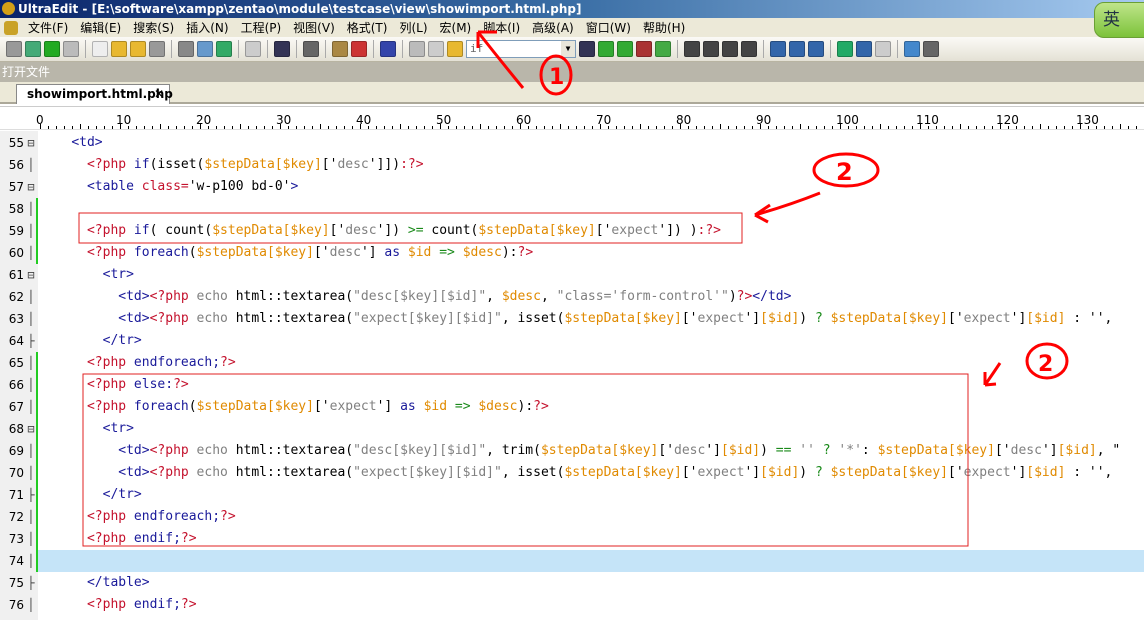 The image size is (1144, 620). Describe the element at coordinates (417, 49) in the screenshot. I see `cut-icon` at that location.